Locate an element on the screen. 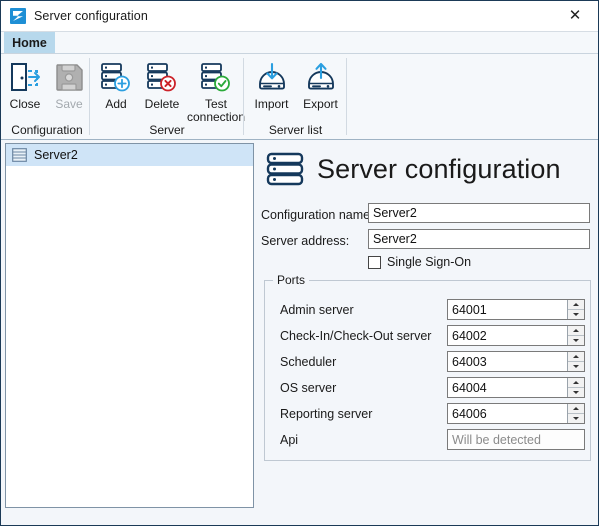 Image resolution: width=599 pixels, height=526 pixels. port-input-scheduler: 64003 is located at coordinates (516, 361).